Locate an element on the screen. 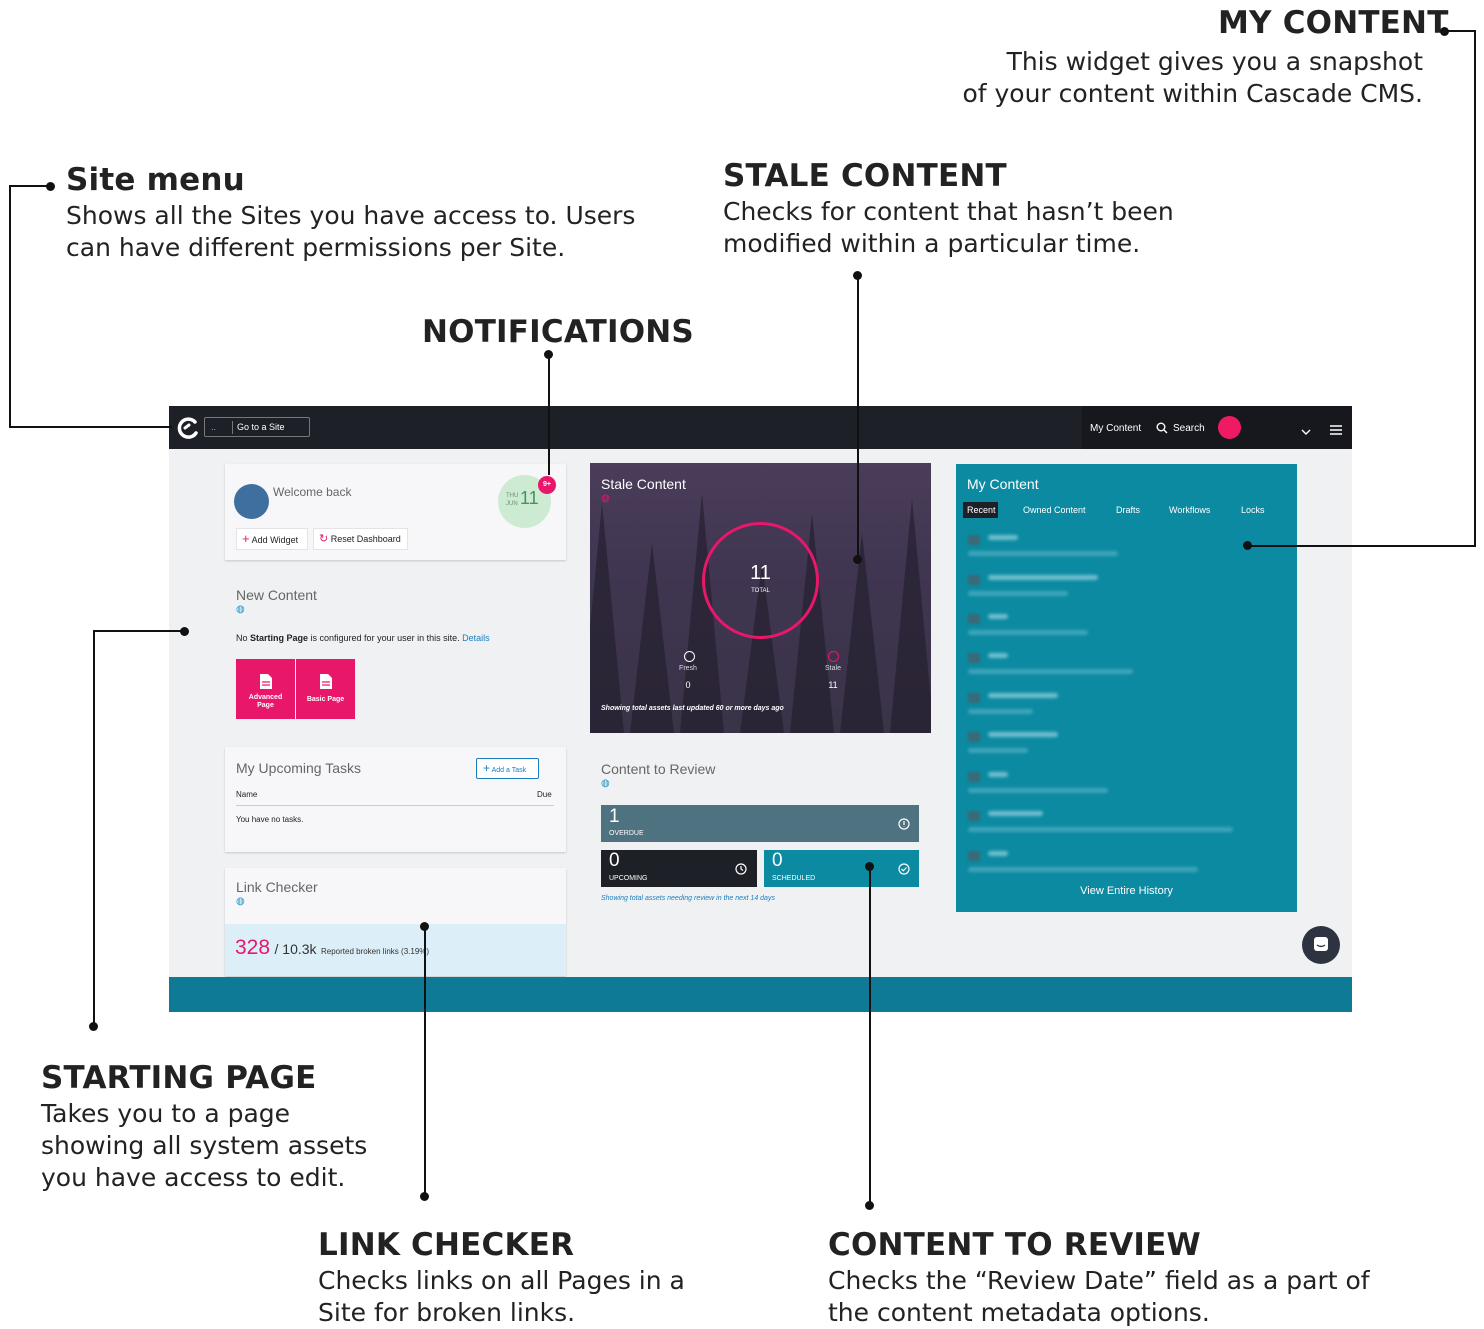  basic-page-button: Basic Page is located at coordinates (325, 689).